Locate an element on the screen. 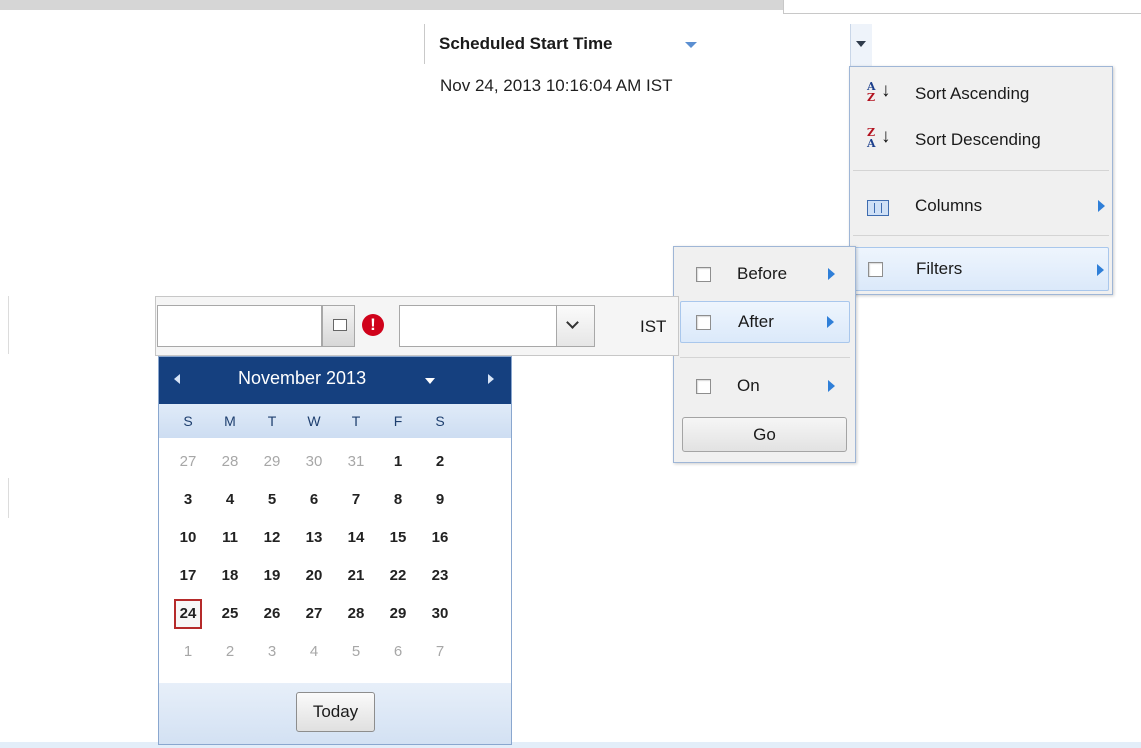 The image size is (1141, 748). calendar-day: 23 is located at coordinates (440, 576).